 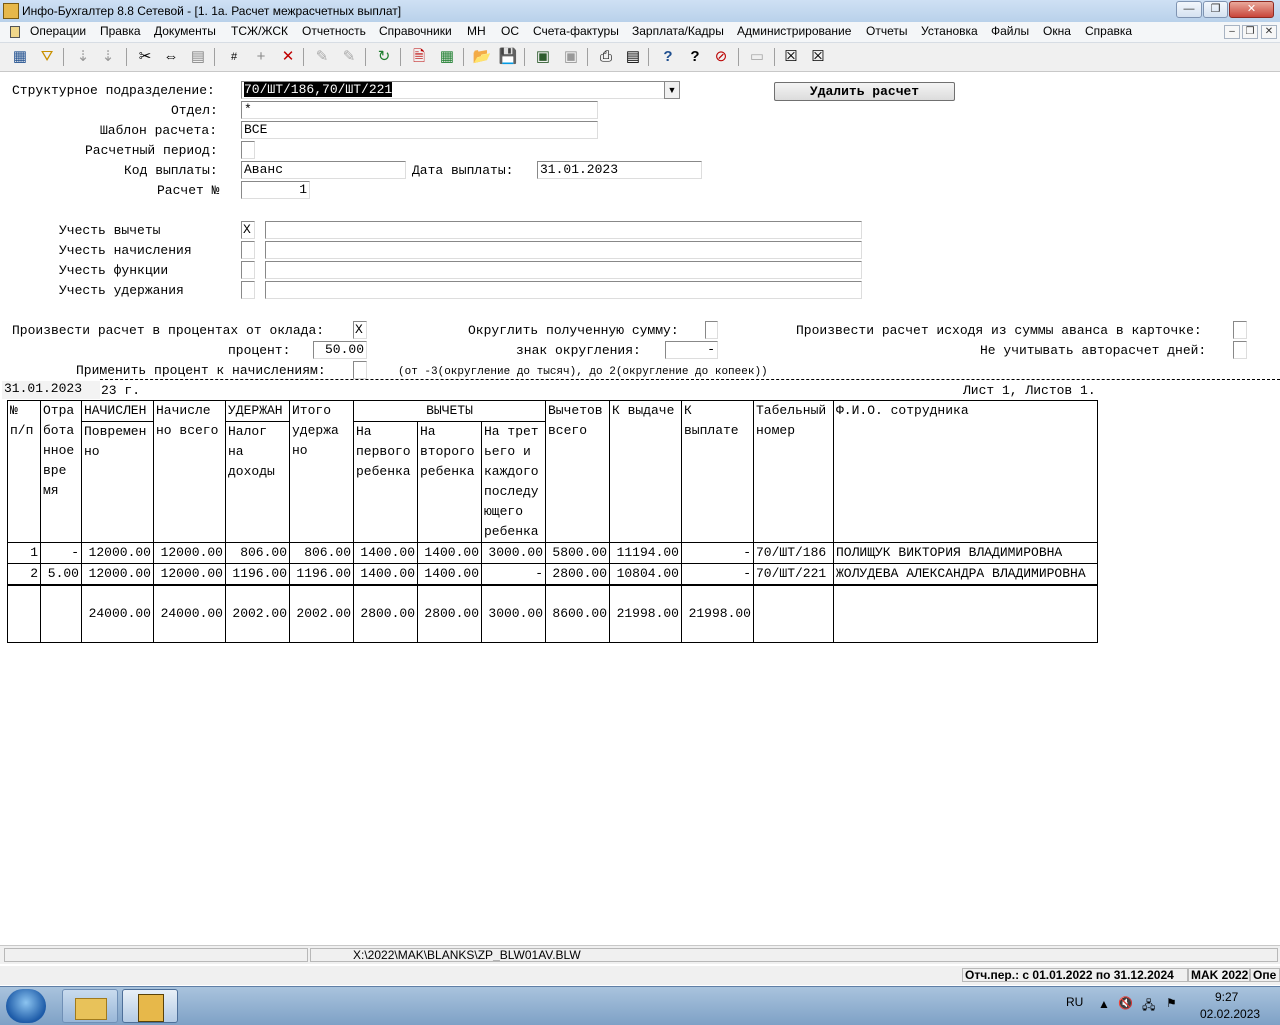 I want to click on cell: ПОЛИЩУК ВИКТОРИЯ ВЛАДИМИРОВНА, so click(x=965, y=553).